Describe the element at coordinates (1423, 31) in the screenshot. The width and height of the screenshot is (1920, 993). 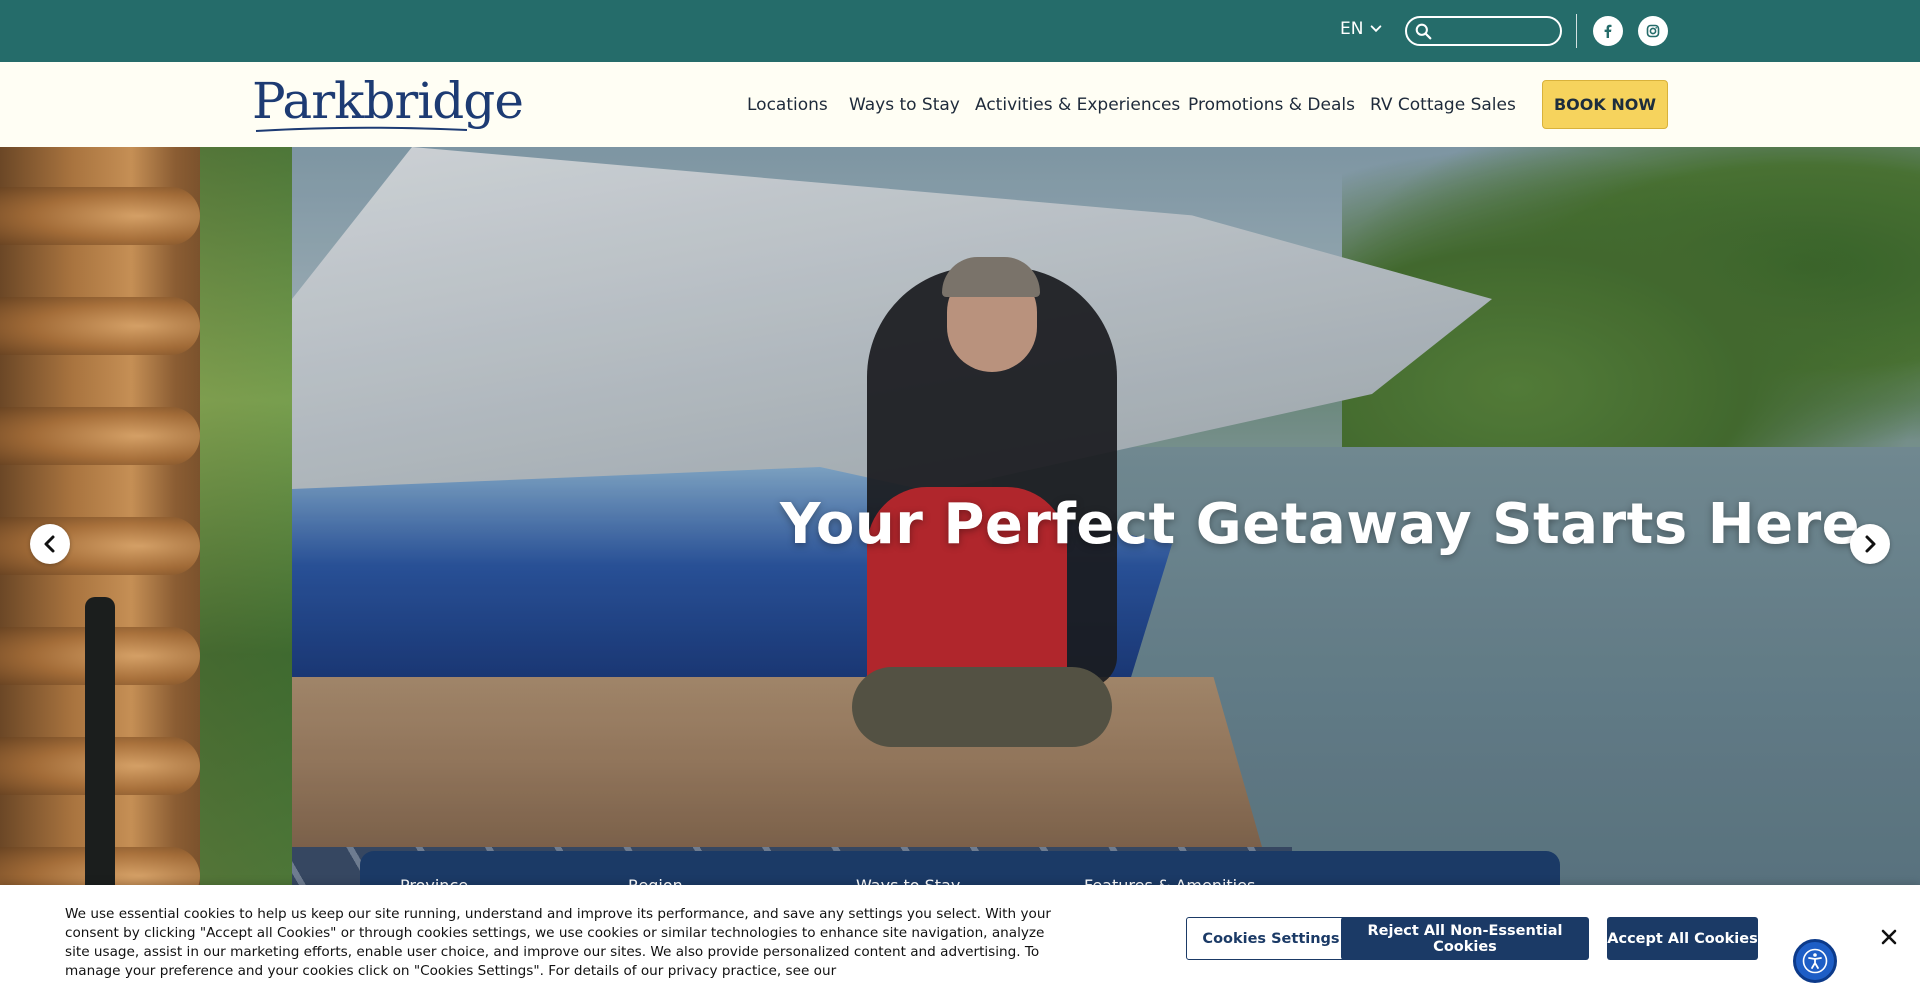
I see `search-icon` at that location.